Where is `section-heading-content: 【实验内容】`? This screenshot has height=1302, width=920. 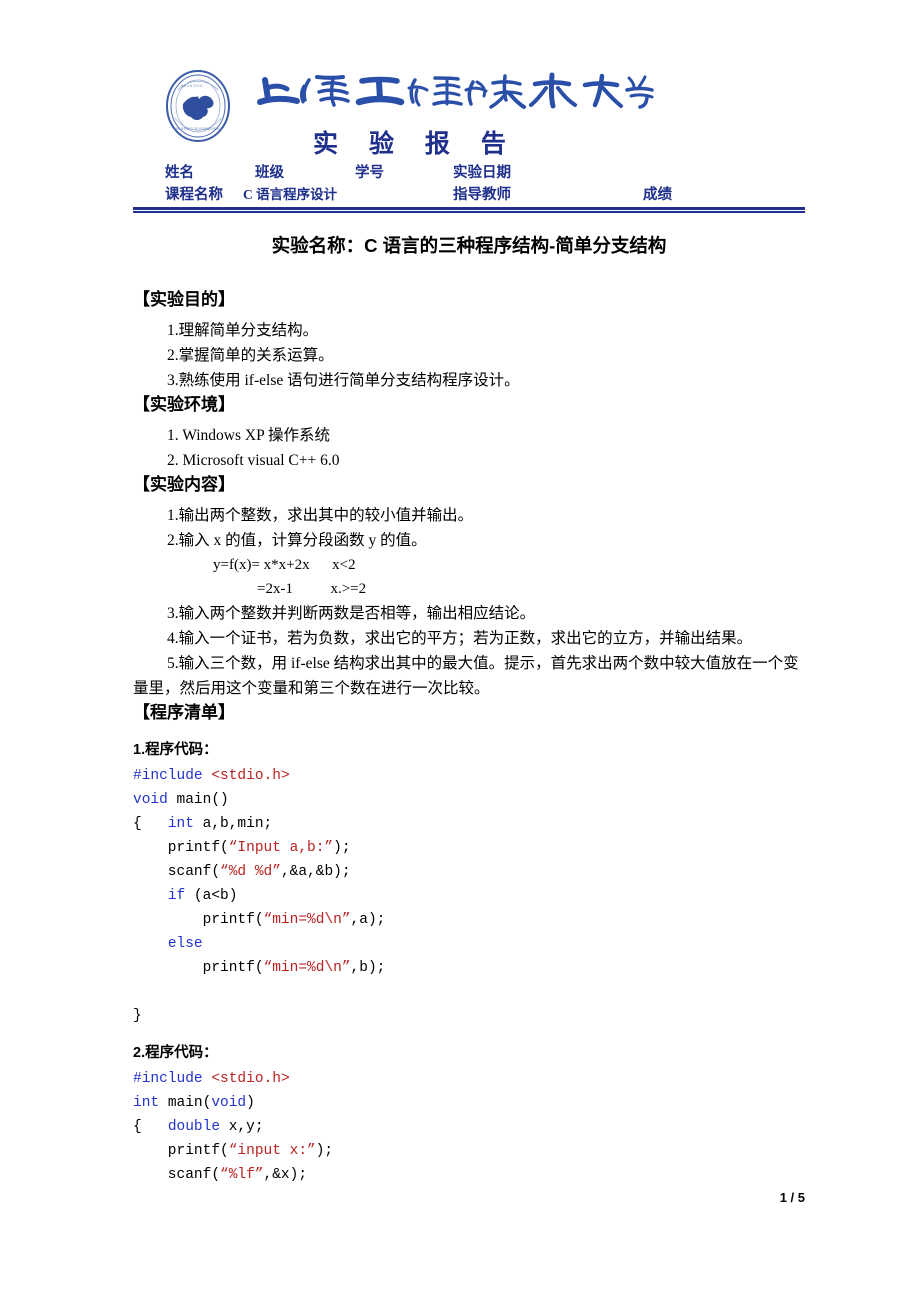 section-heading-content: 【实验内容】 is located at coordinates (184, 484).